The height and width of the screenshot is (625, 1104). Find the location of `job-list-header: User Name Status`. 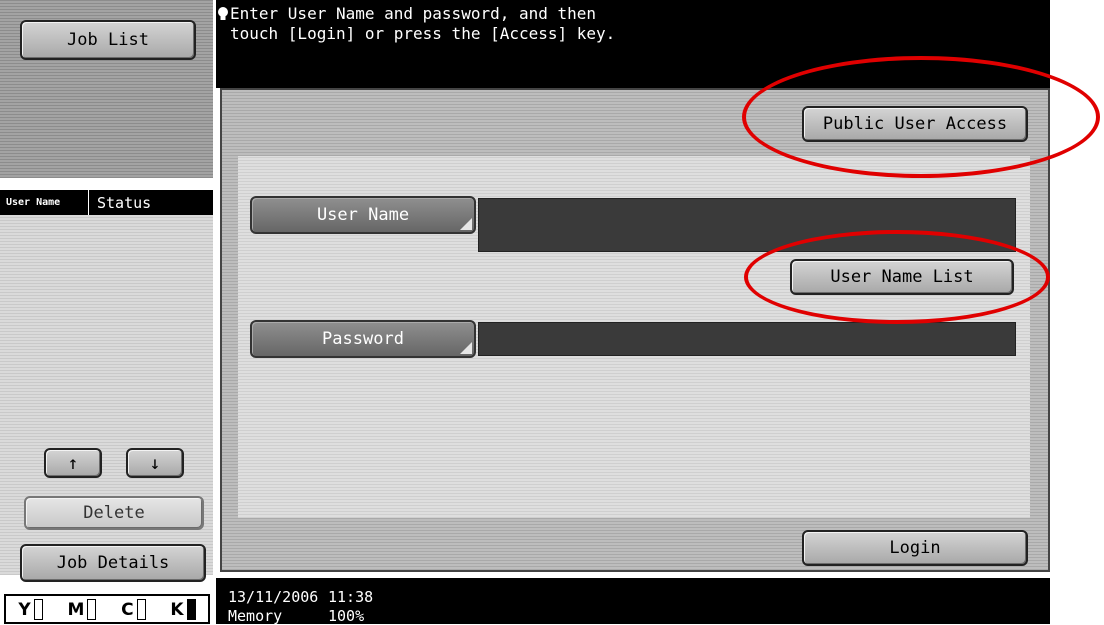

job-list-header: User Name Status is located at coordinates (106, 203).